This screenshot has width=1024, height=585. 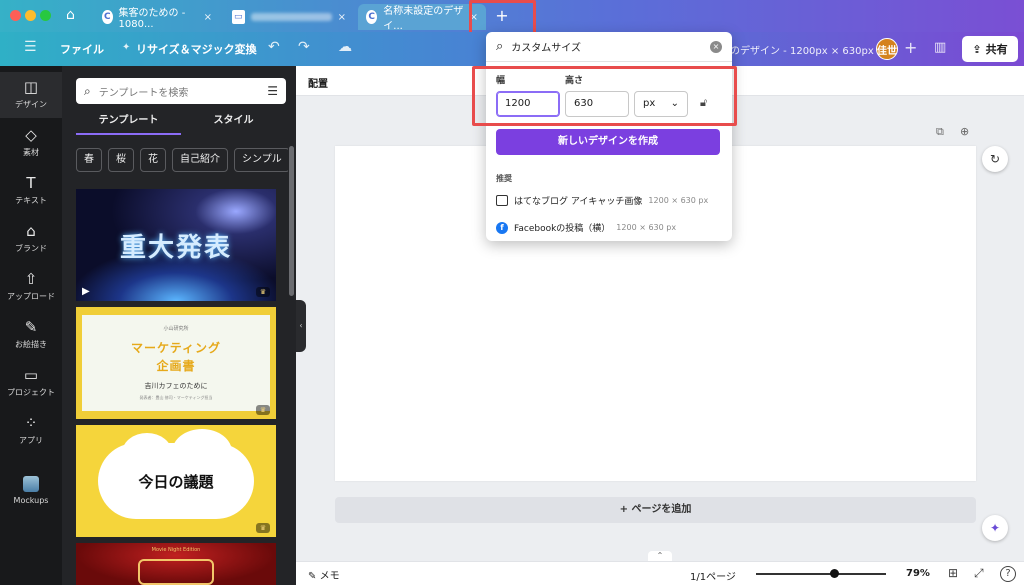 What do you see at coordinates (578, 202) in the screenshot?
I see `recommendation-name: はてなブログ アイキャッチ画像` at bounding box center [578, 202].